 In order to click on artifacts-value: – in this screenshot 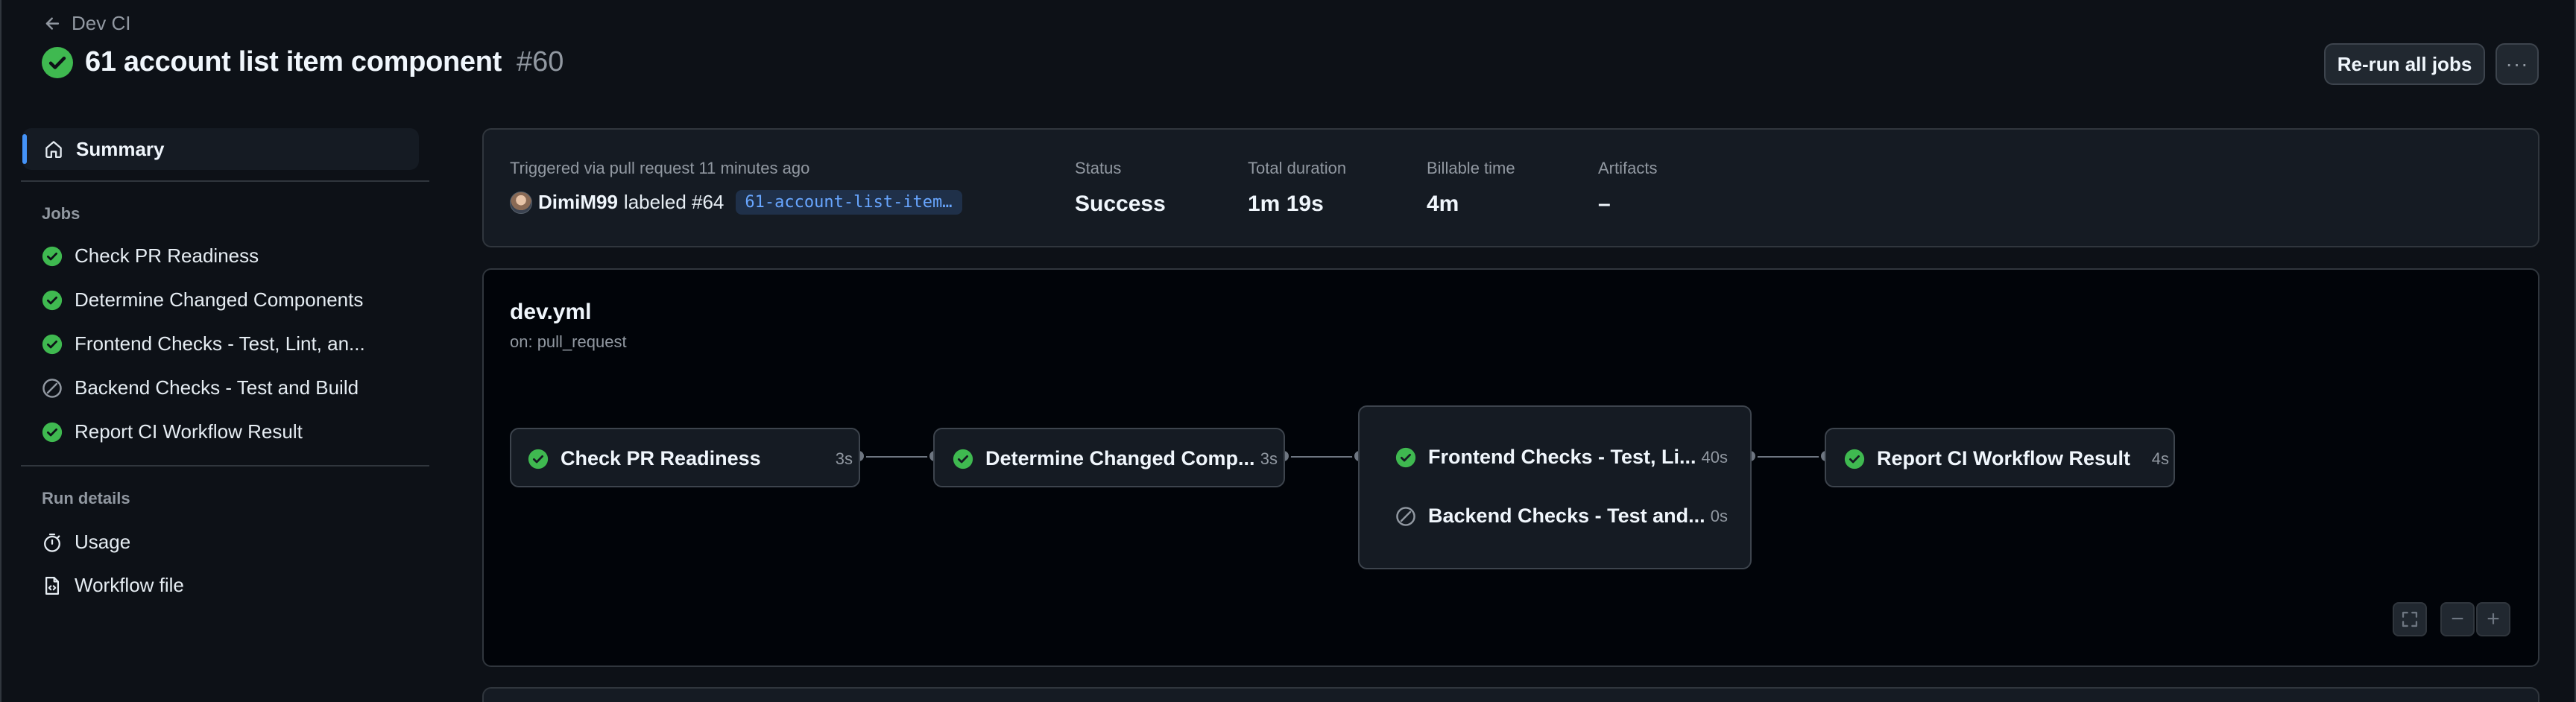, I will do `click(1604, 204)`.